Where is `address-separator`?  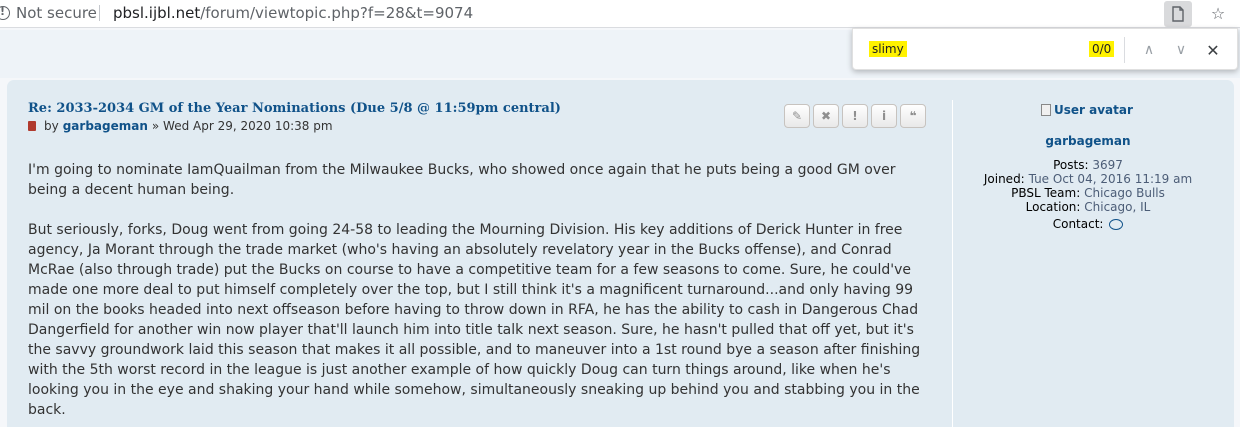 address-separator is located at coordinates (99, 13).